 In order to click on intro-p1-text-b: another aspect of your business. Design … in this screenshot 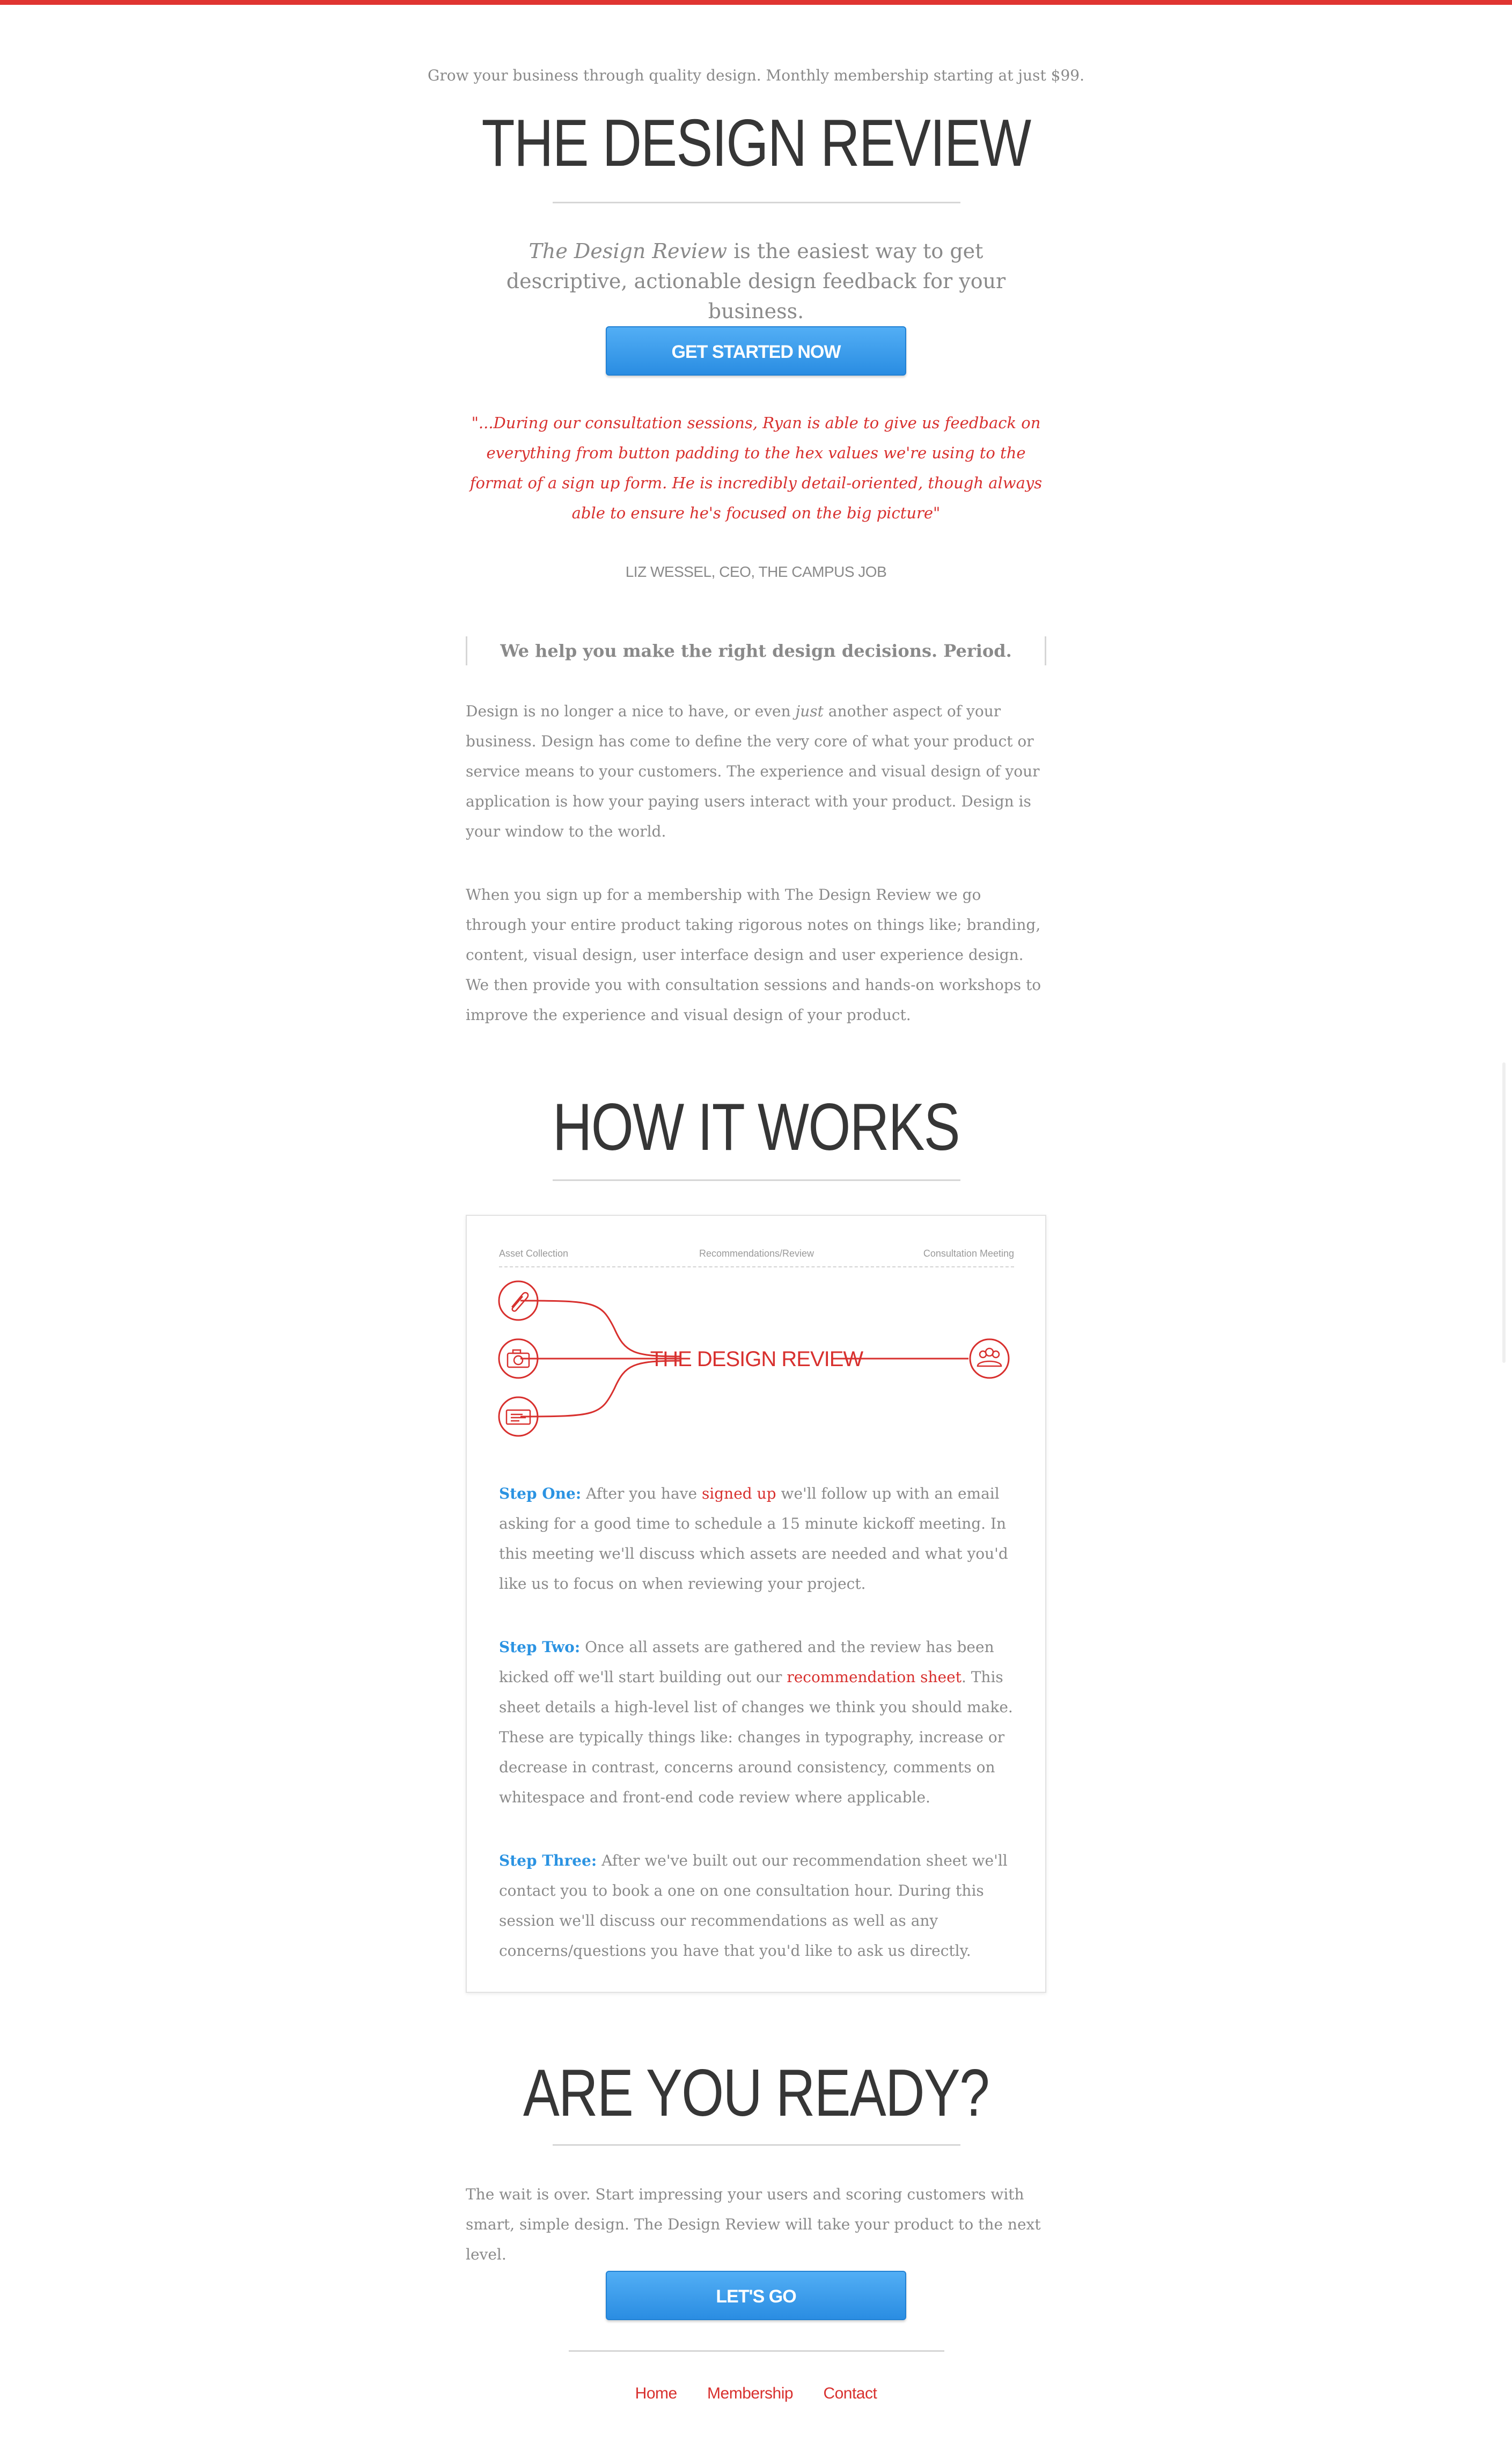, I will do `click(753, 771)`.